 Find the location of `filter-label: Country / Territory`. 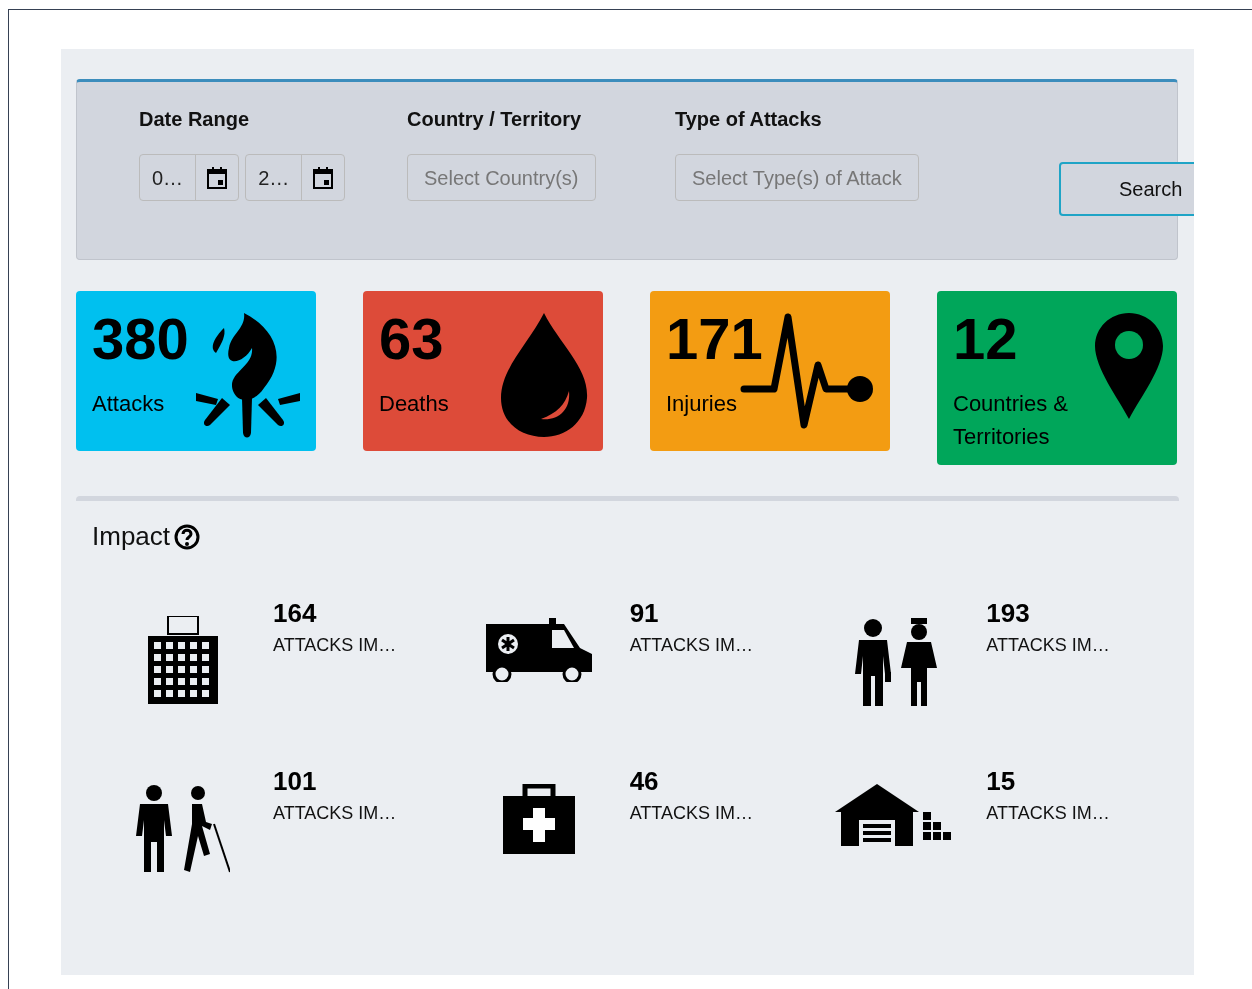

filter-label: Country / Territory is located at coordinates (495, 119).